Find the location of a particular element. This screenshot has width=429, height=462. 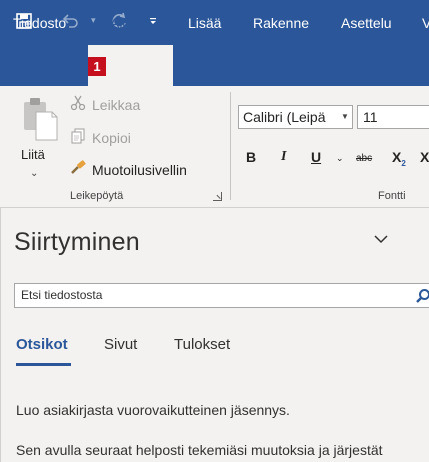

tab-truncated: V is located at coordinates (425, 22).